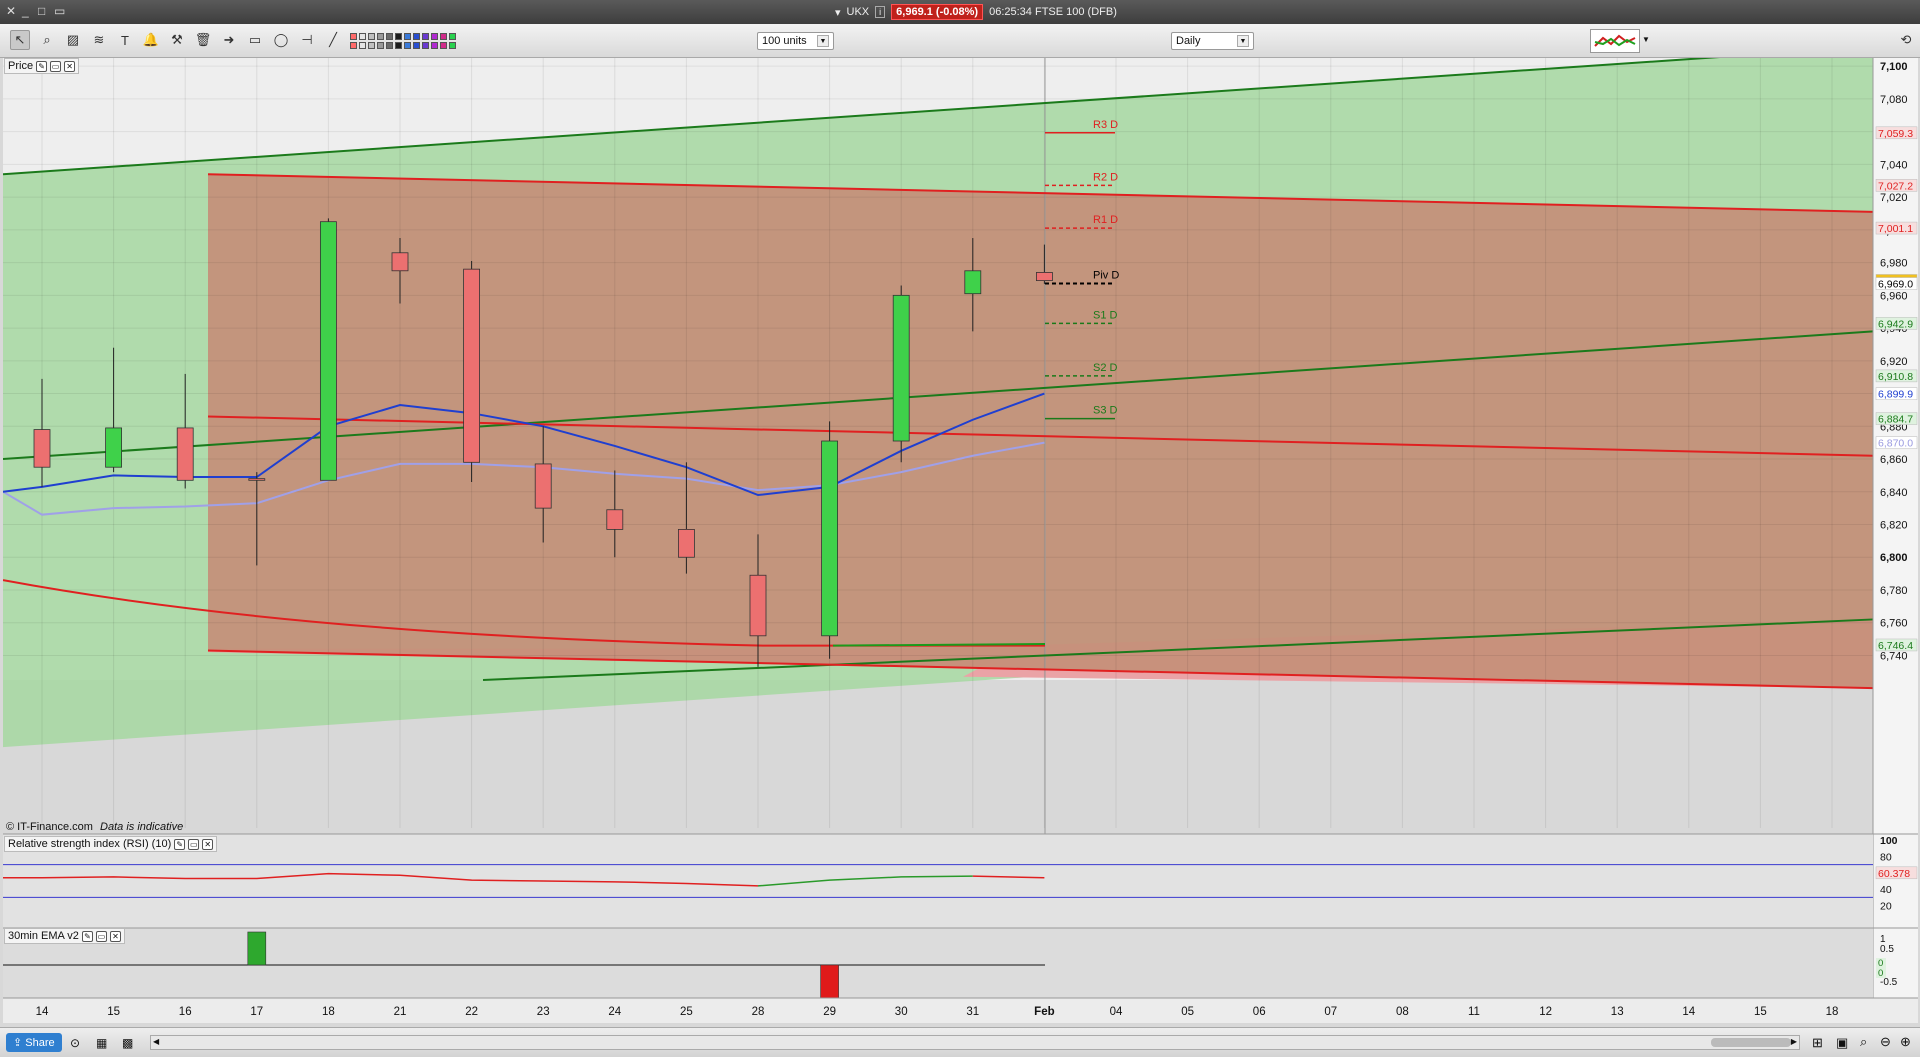 The width and height of the screenshot is (1920, 1057). I want to click on zoom-fit-icon: ⌕, so click(1863, 1042).